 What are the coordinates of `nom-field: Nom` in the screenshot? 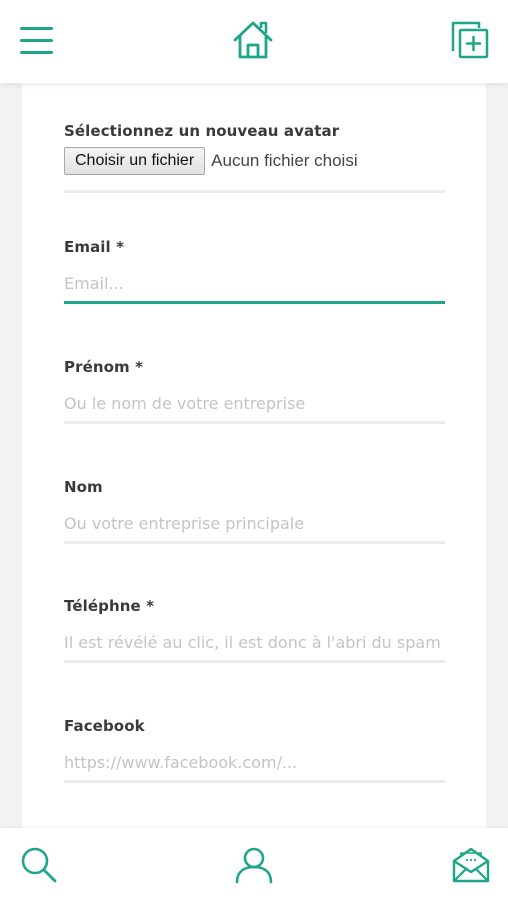 It's located at (254, 511).